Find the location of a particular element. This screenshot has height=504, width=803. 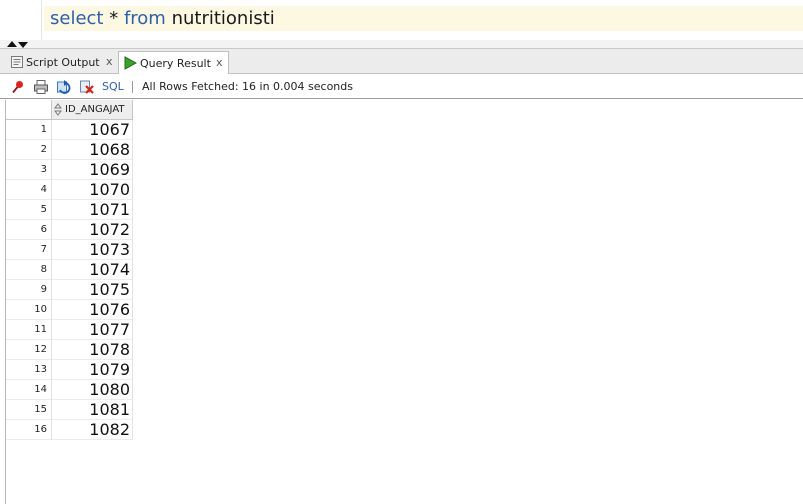

row-number-label: 4 is located at coordinates (43, 189).